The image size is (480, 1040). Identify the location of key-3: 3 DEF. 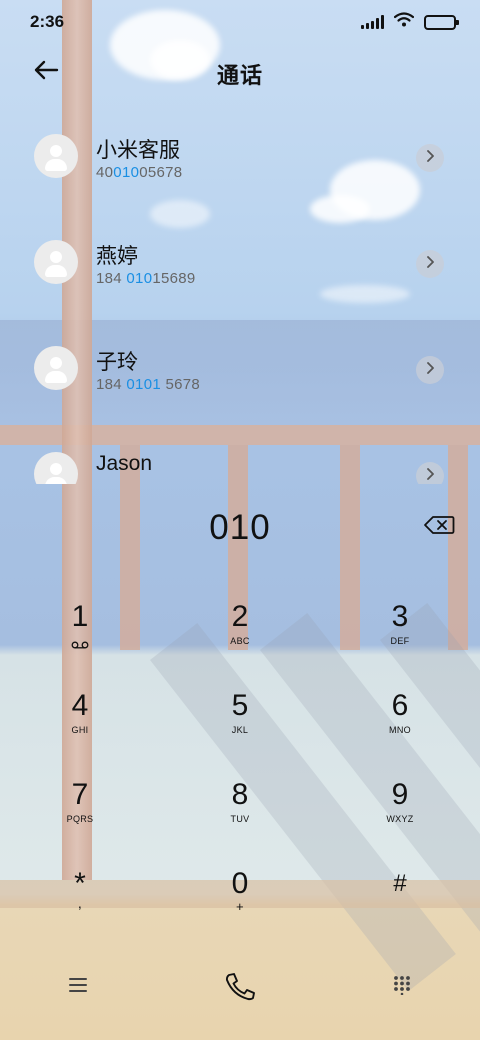
(400, 640).